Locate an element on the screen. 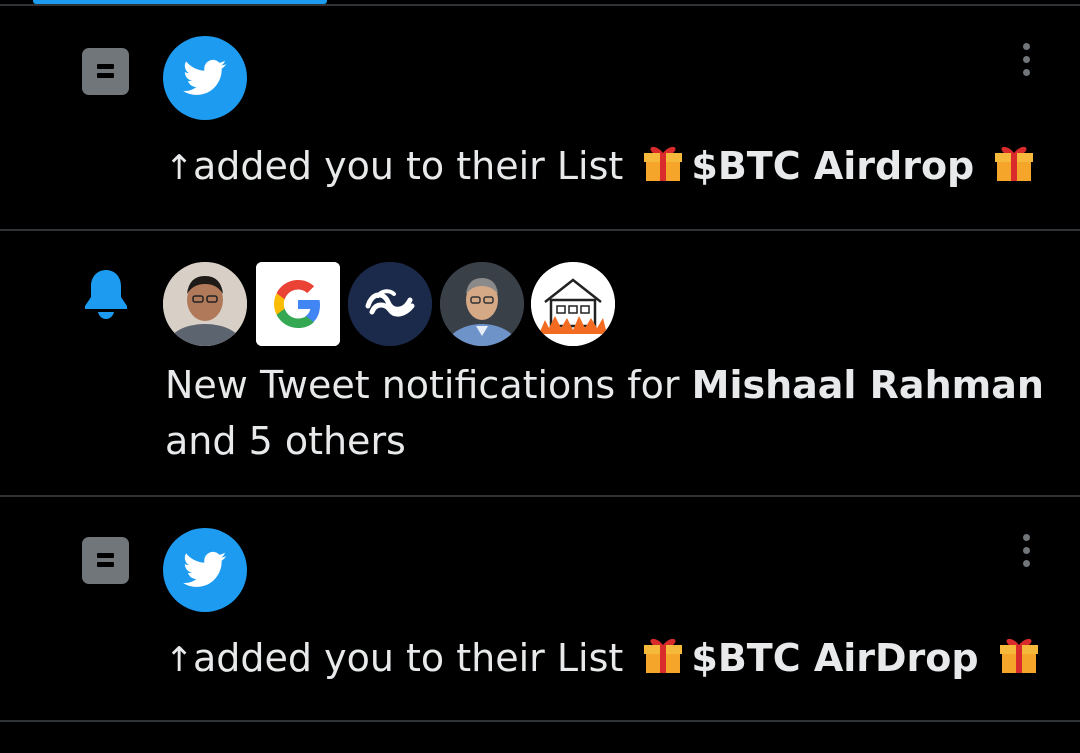 The image size is (1080, 753). divider is located at coordinates (540, 721).